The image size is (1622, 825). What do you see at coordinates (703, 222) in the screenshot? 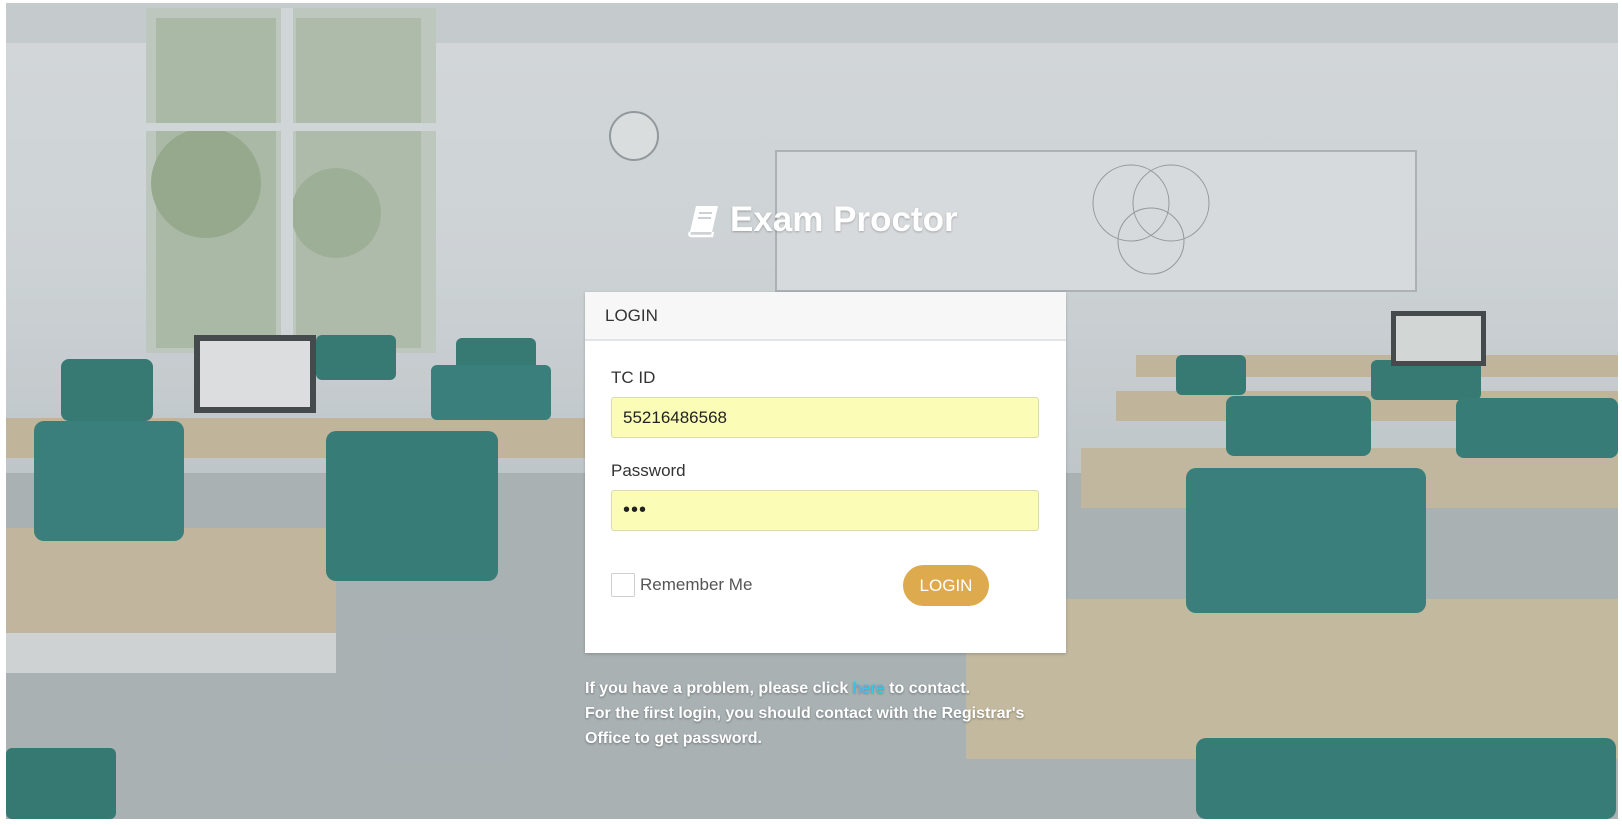
I see `book-icon` at bounding box center [703, 222].